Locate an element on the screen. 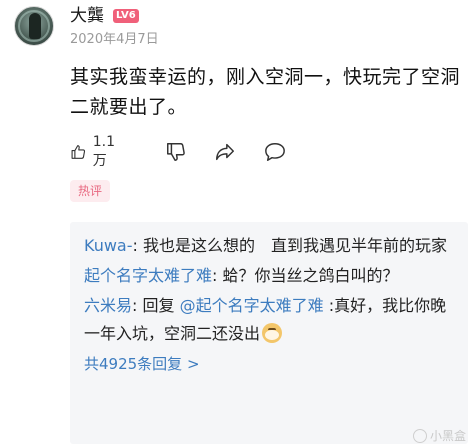 The image size is (474, 448). like-button: 1.1万 is located at coordinates (95, 151).